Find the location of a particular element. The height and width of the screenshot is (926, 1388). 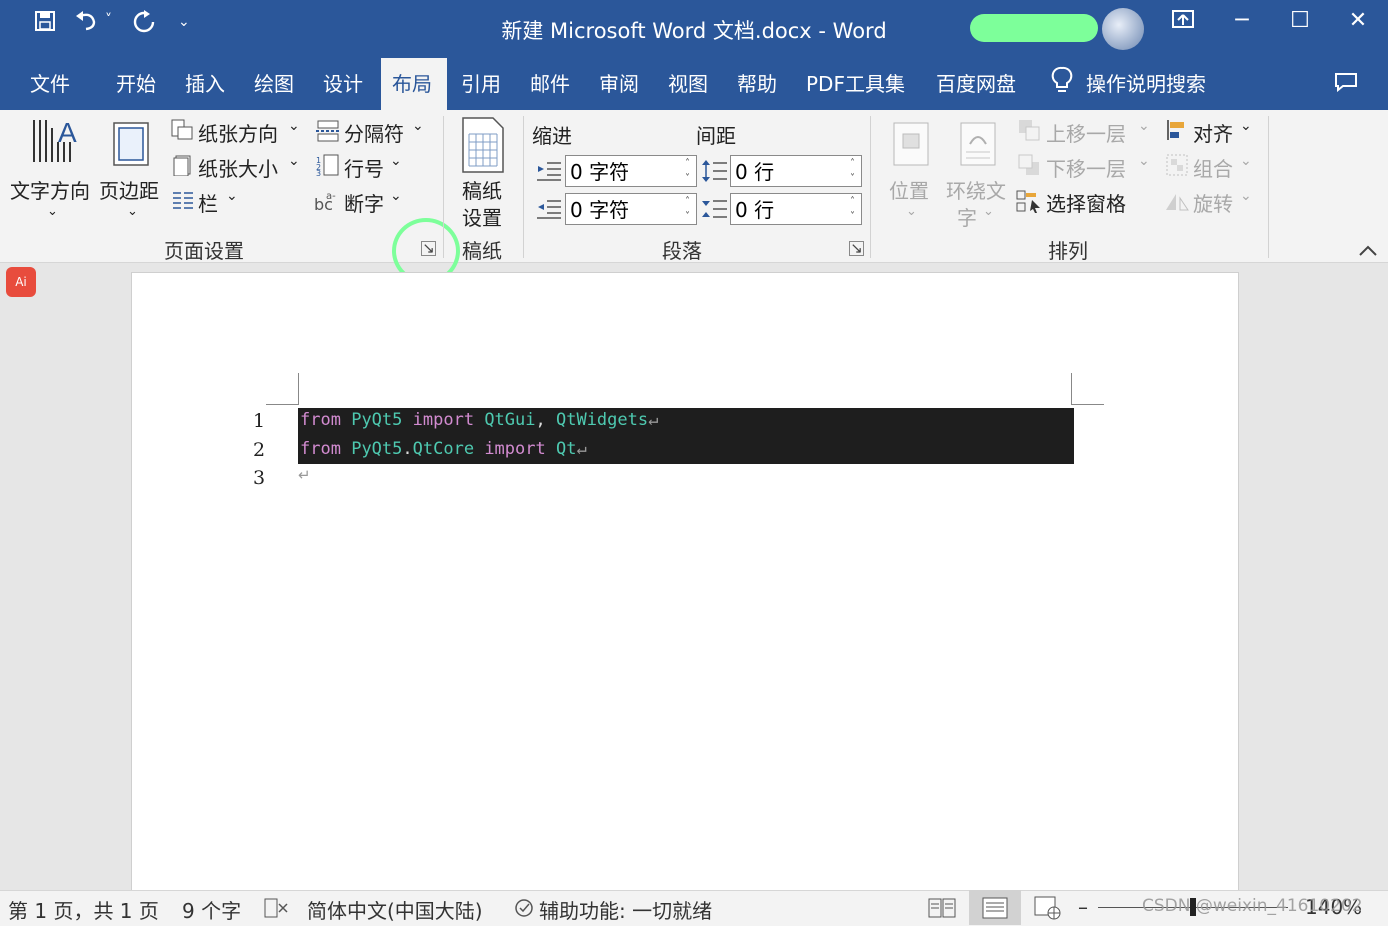

bring-forward-button: 上移一层 is located at coordinates (1086, 132).